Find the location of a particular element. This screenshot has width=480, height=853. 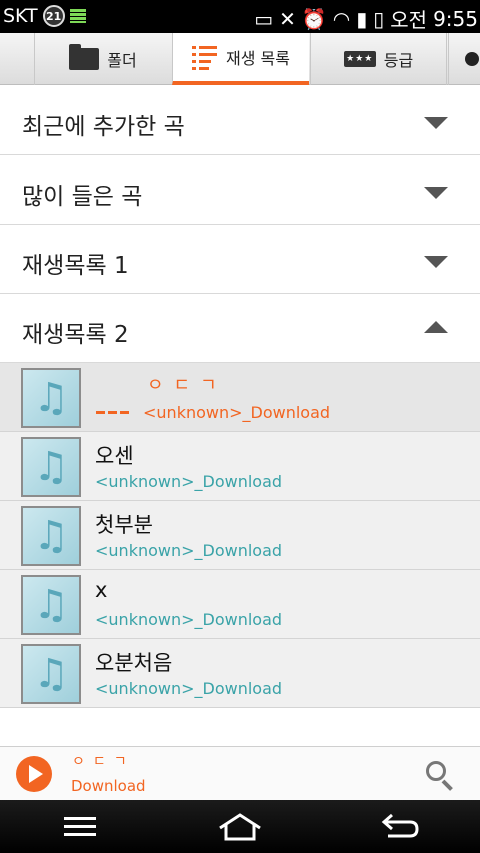

song-title: 첫부분 is located at coordinates (124, 525).